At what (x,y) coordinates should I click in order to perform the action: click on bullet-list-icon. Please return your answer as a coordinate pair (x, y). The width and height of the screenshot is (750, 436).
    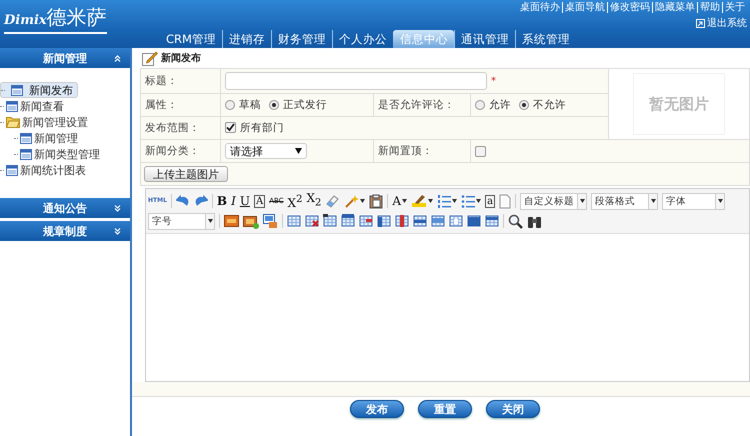
    Looking at the image, I should click on (468, 201).